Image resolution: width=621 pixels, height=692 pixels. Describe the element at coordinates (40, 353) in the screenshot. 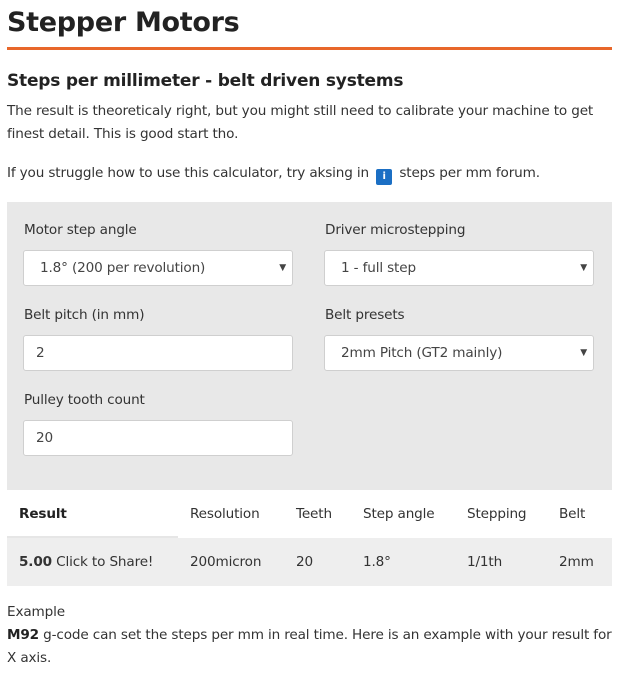

I see `belt-pitch-value: 2` at that location.